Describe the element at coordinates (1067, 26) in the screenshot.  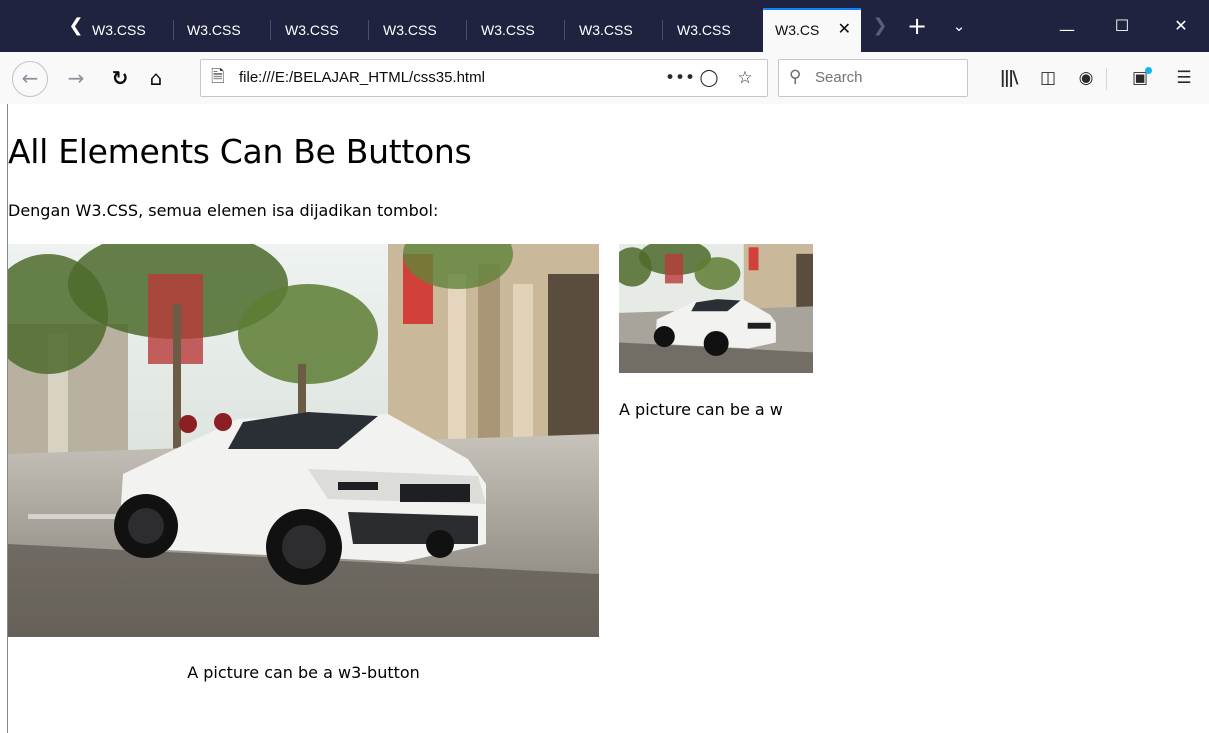
I see `minimize-icon: —` at that location.